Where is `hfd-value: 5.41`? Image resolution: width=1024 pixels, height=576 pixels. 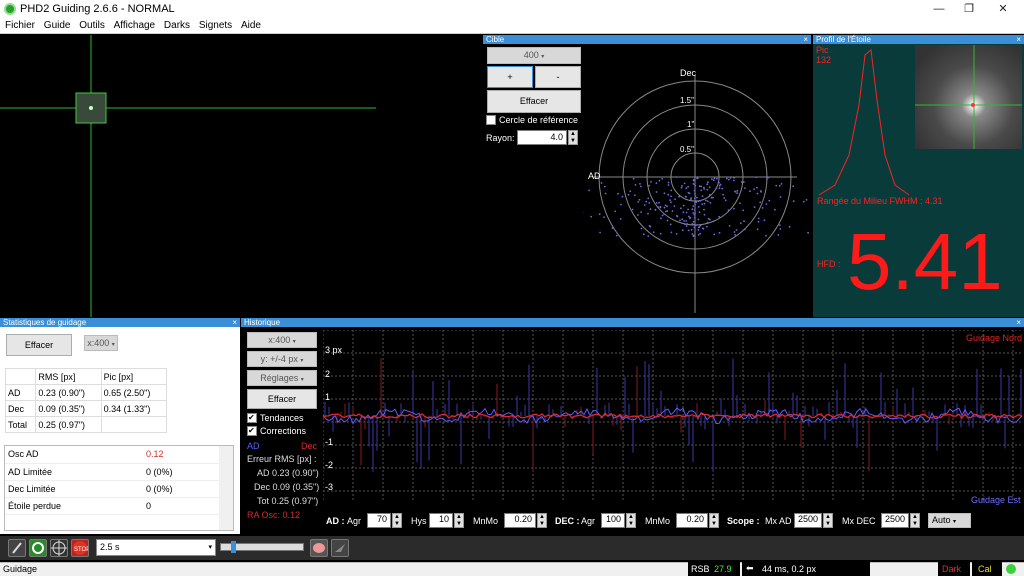 hfd-value: 5.41 is located at coordinates (925, 261).